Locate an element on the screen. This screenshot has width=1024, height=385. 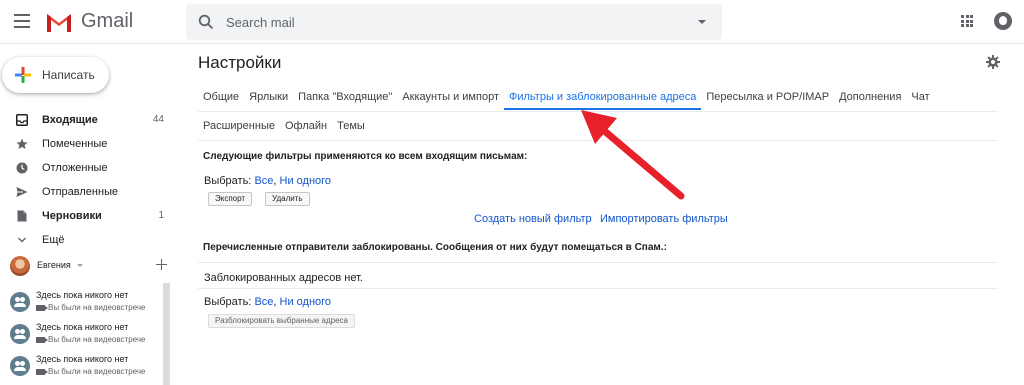
sidebar-item-label: Ещё is located at coordinates (53, 240).